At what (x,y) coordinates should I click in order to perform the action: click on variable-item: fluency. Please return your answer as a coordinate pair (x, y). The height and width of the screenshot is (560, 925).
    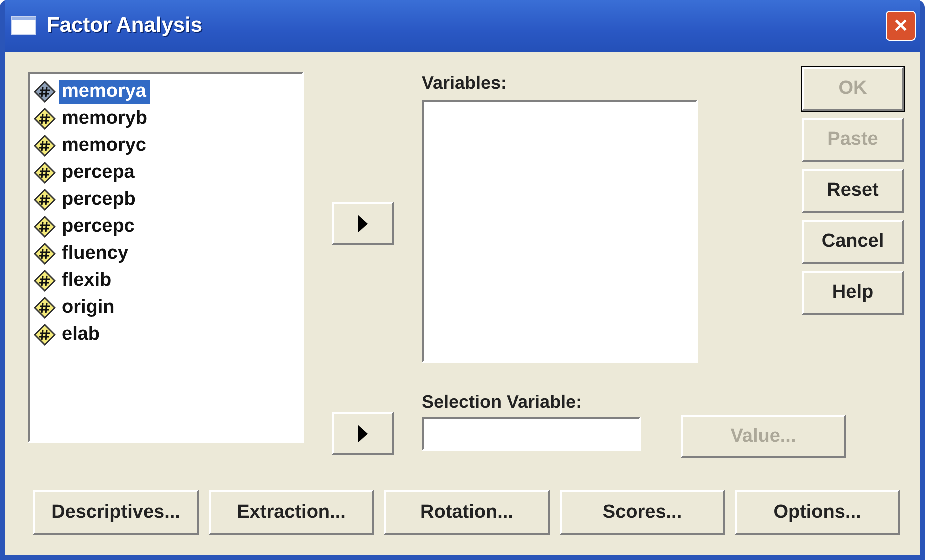
    Looking at the image, I should click on (95, 254).